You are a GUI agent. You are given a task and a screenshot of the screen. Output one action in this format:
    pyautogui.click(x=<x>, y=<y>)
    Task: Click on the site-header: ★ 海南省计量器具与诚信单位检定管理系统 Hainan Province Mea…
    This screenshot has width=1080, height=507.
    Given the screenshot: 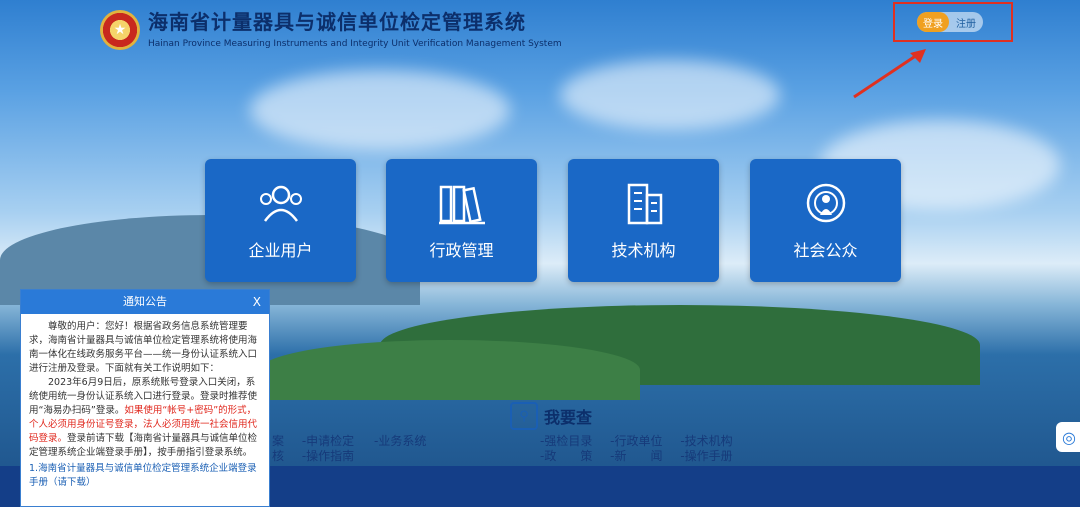 What is the action you would take?
    pyautogui.click(x=331, y=30)
    